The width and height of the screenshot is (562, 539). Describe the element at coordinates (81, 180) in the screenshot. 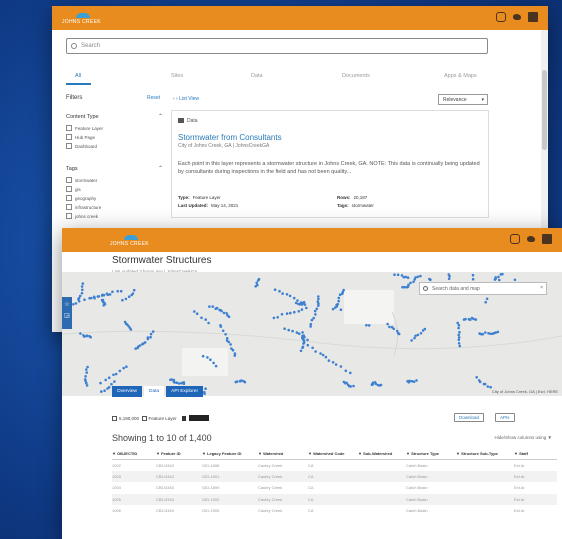

I see `filter-option: stormwater` at that location.